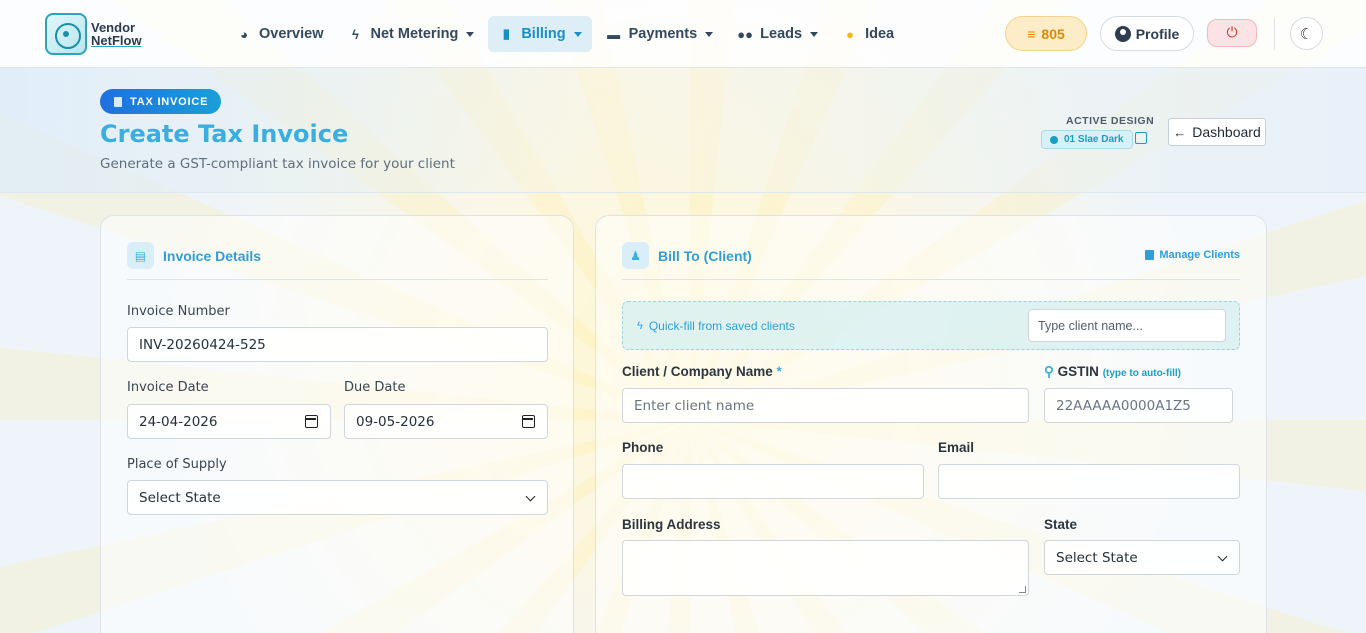 The height and width of the screenshot is (633, 1366). Describe the element at coordinates (291, 34) in the screenshot. I see `nav-item-label: Overview` at that location.